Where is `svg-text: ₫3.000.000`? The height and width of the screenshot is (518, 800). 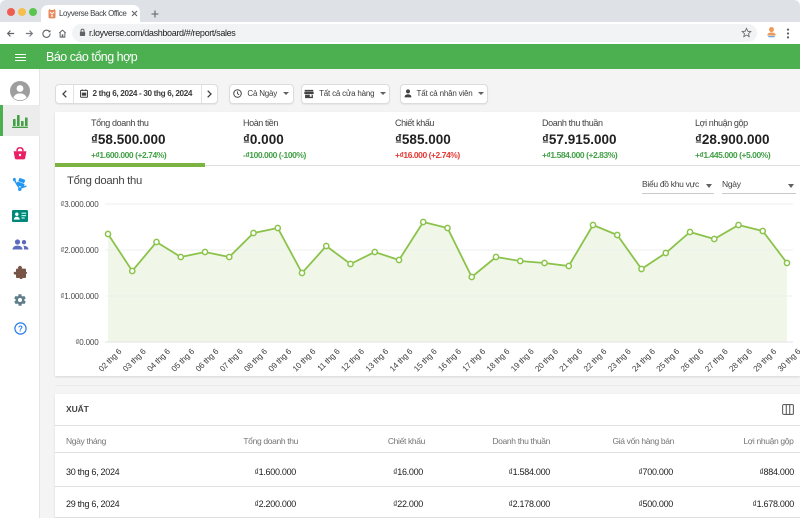 svg-text: ₫3.000.000 is located at coordinates (79, 204).